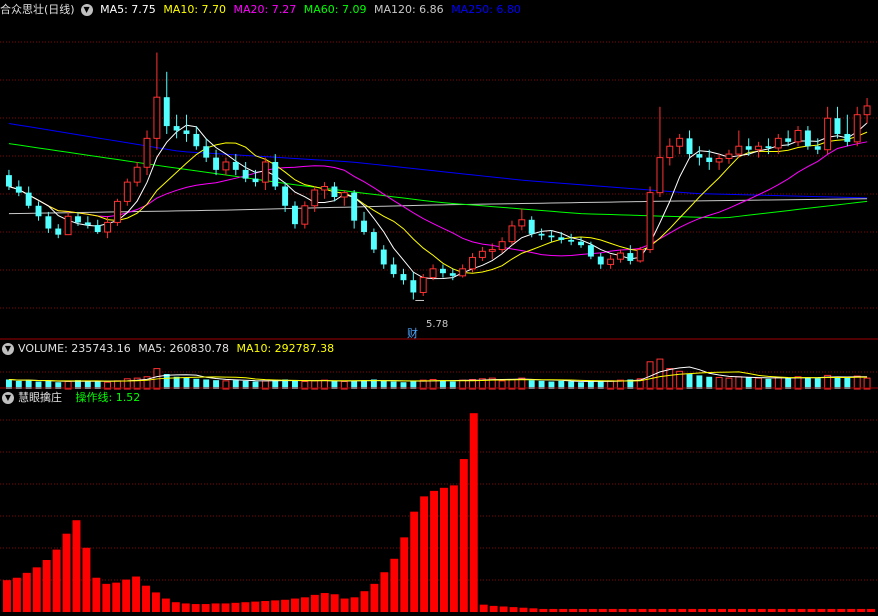 The height and width of the screenshot is (616, 878). Describe the element at coordinates (335, 9) in the screenshot. I see `ma60-label: MA60: 7.09` at that location.